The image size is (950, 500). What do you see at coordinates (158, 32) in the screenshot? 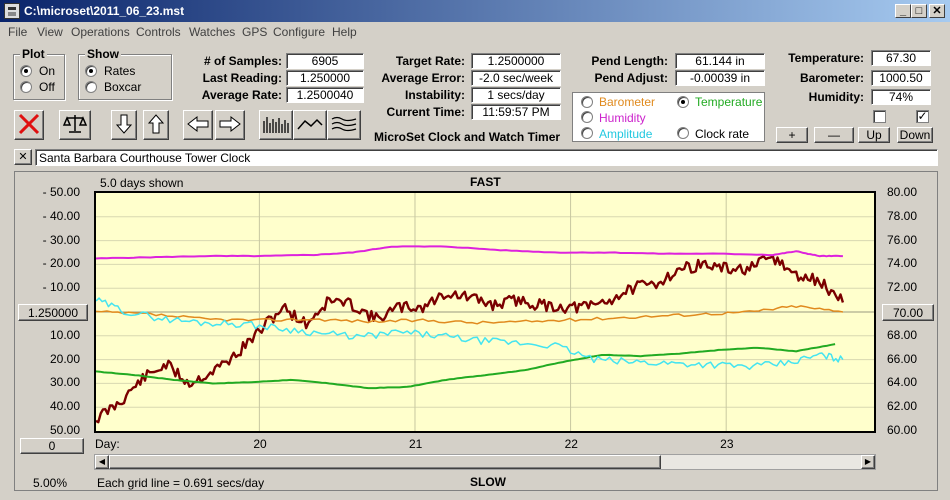
I see `menu-controls: Controls` at bounding box center [158, 32].